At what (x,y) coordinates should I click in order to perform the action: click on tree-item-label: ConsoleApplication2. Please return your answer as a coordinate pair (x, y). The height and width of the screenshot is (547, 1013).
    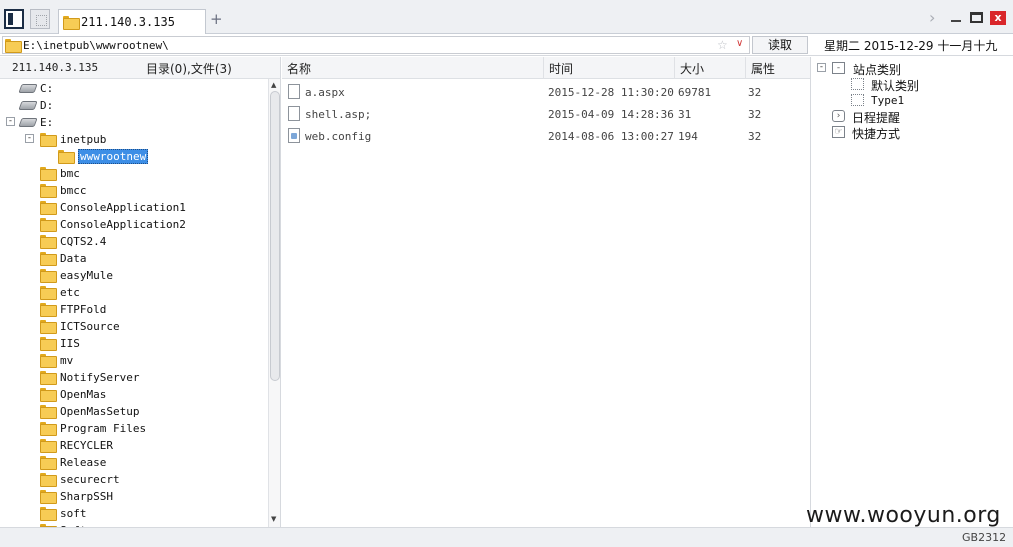
    Looking at the image, I should click on (123, 224).